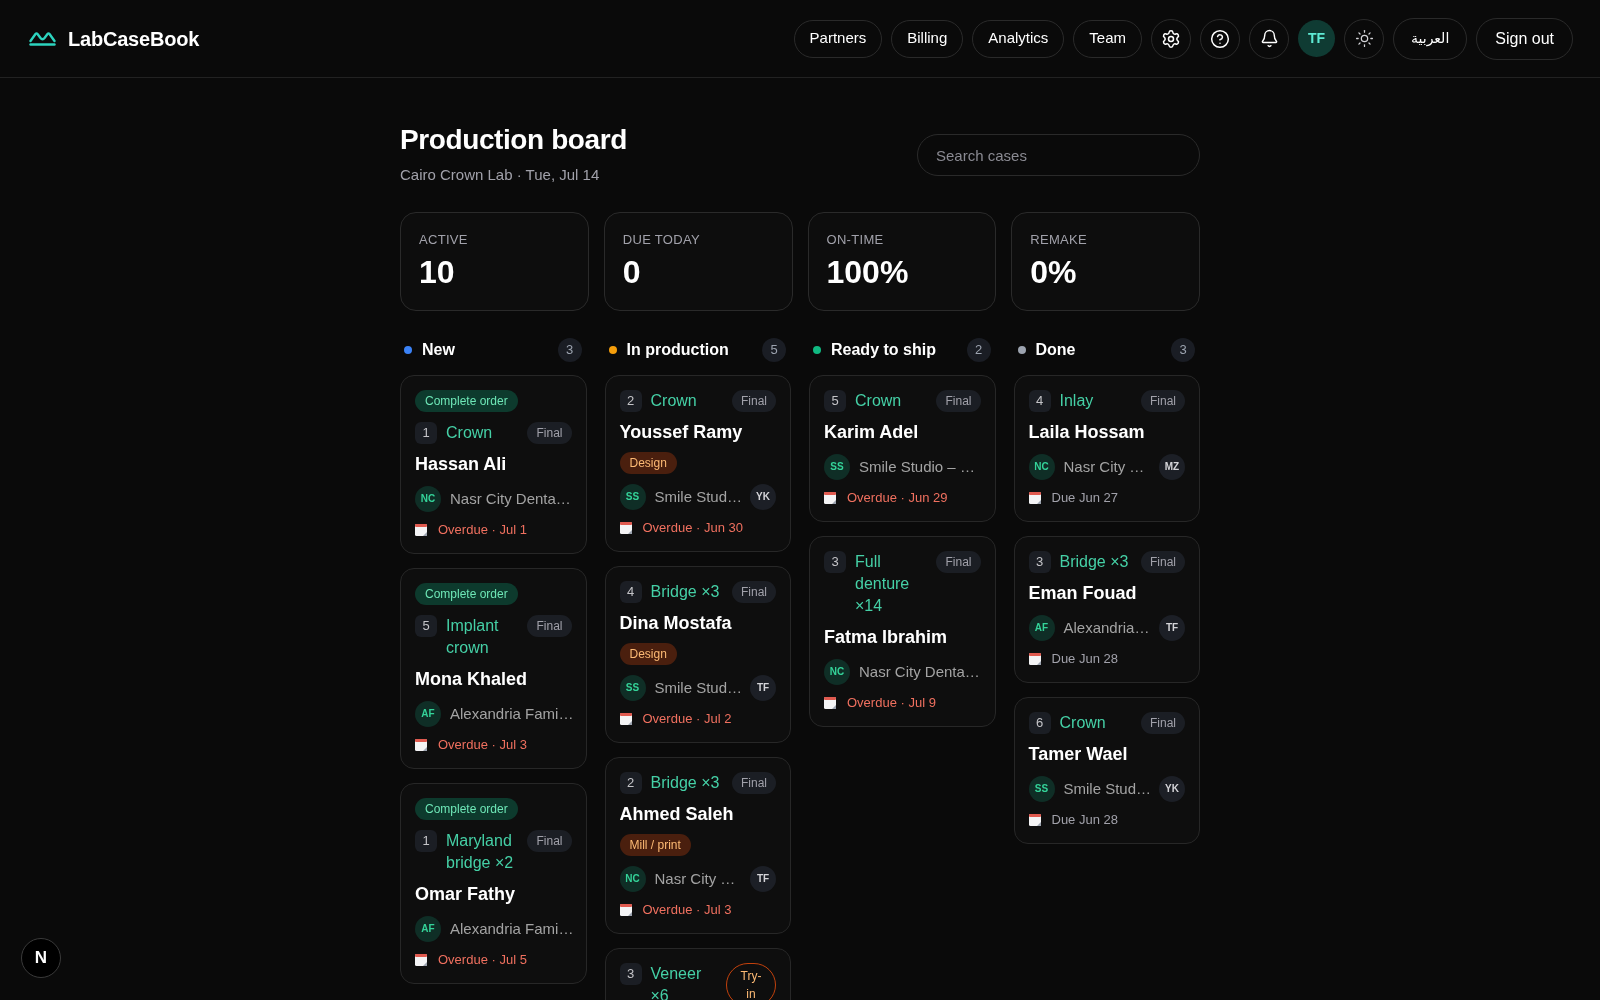  I want to click on logo-icon, so click(42, 38).